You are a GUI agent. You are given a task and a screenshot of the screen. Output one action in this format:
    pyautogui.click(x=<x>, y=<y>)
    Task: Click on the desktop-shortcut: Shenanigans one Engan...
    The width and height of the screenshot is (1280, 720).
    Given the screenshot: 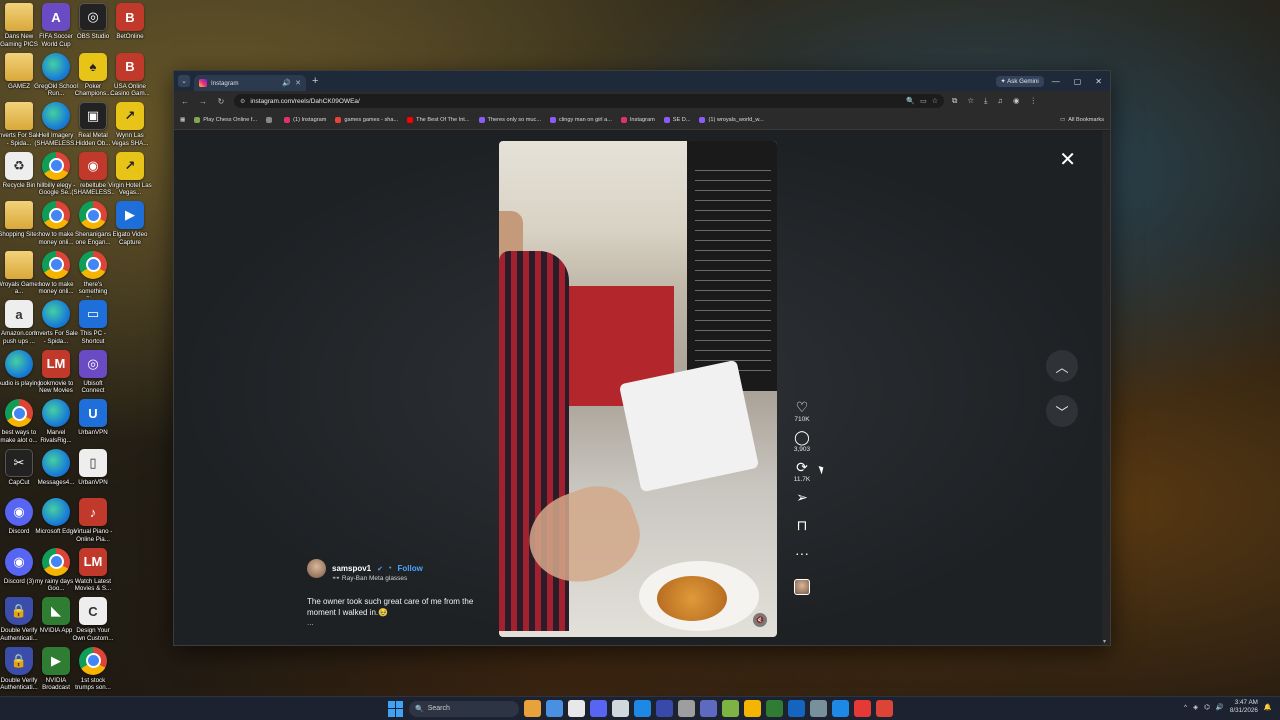 What is the action you would take?
    pyautogui.click(x=93, y=224)
    